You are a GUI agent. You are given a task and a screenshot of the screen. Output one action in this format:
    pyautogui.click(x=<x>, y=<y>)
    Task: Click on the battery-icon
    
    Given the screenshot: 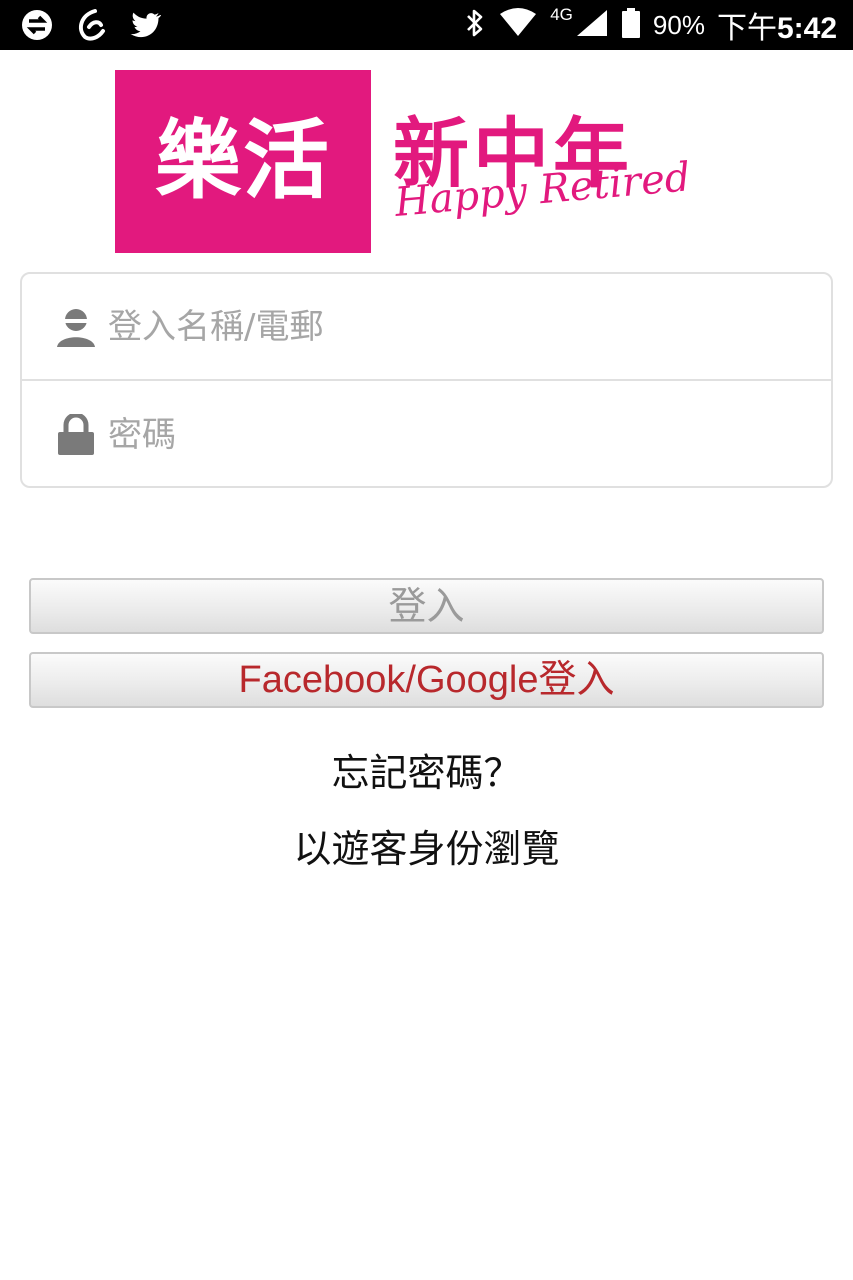 What is the action you would take?
    pyautogui.click(x=631, y=25)
    